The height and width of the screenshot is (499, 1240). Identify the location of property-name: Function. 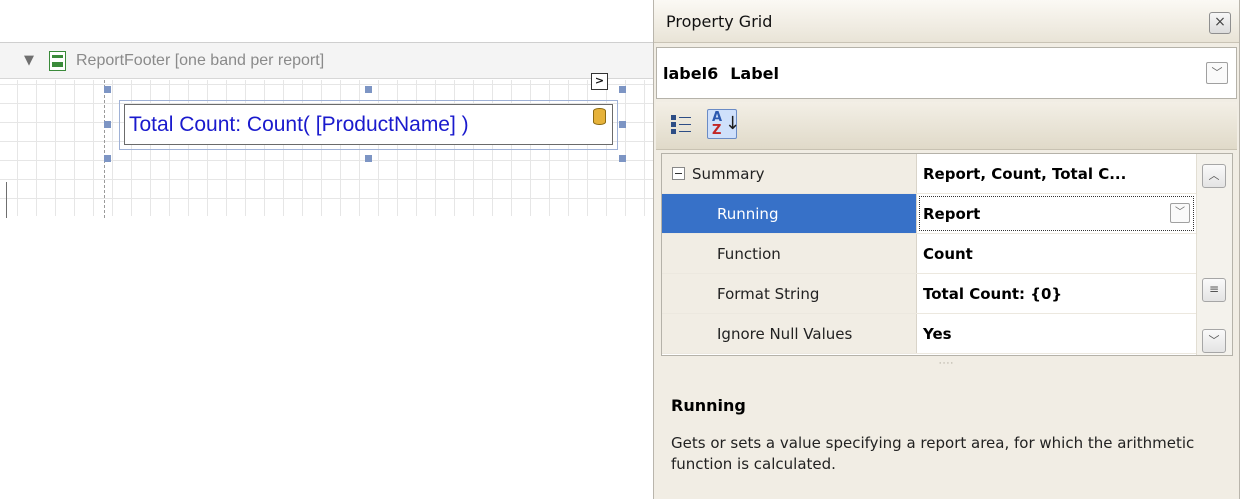
(789, 253).